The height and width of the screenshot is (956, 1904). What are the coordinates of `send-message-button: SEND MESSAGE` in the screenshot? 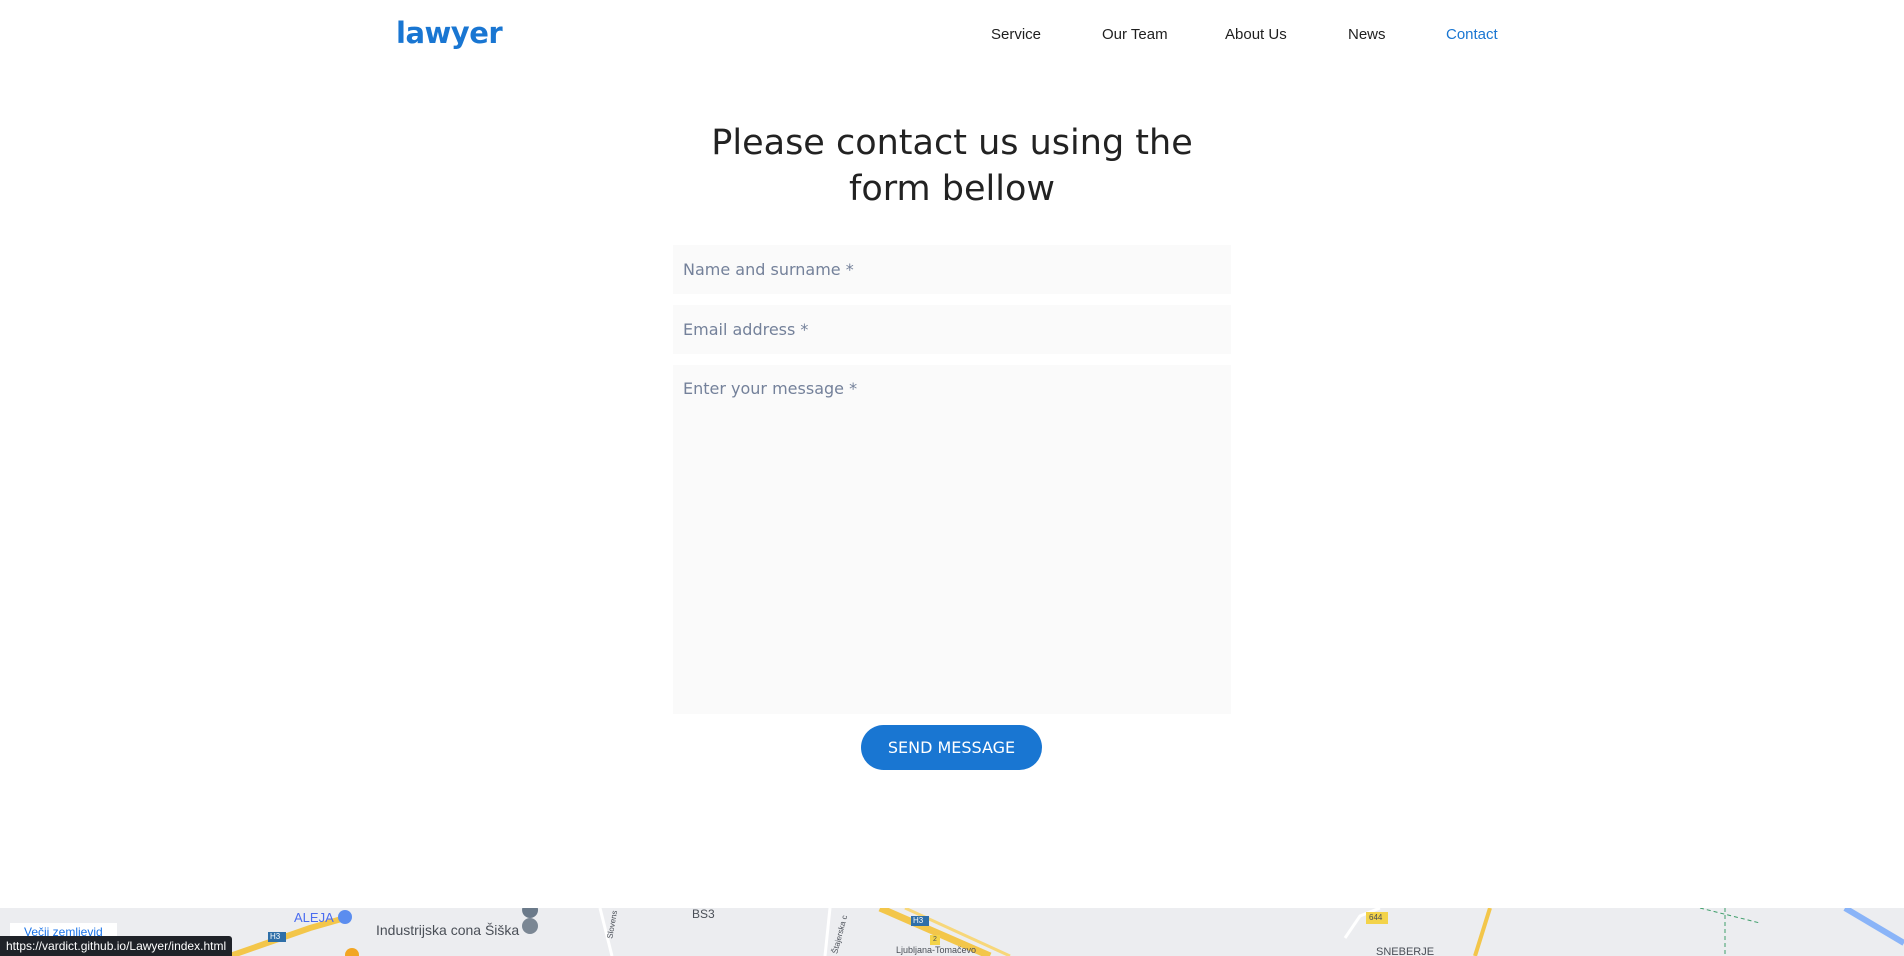 It's located at (951, 747).